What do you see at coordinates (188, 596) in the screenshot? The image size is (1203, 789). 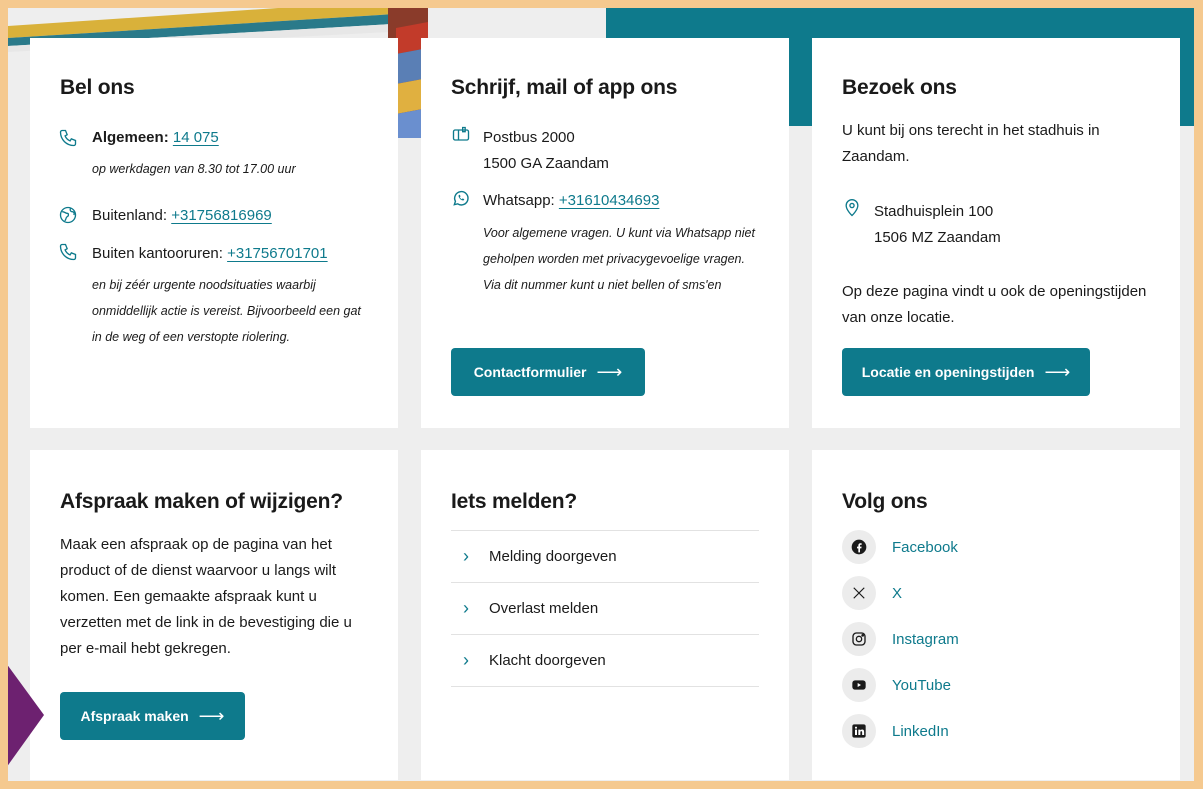 I see `appointment-body-line: komen. Een gemaakte afspraak kunt u` at bounding box center [188, 596].